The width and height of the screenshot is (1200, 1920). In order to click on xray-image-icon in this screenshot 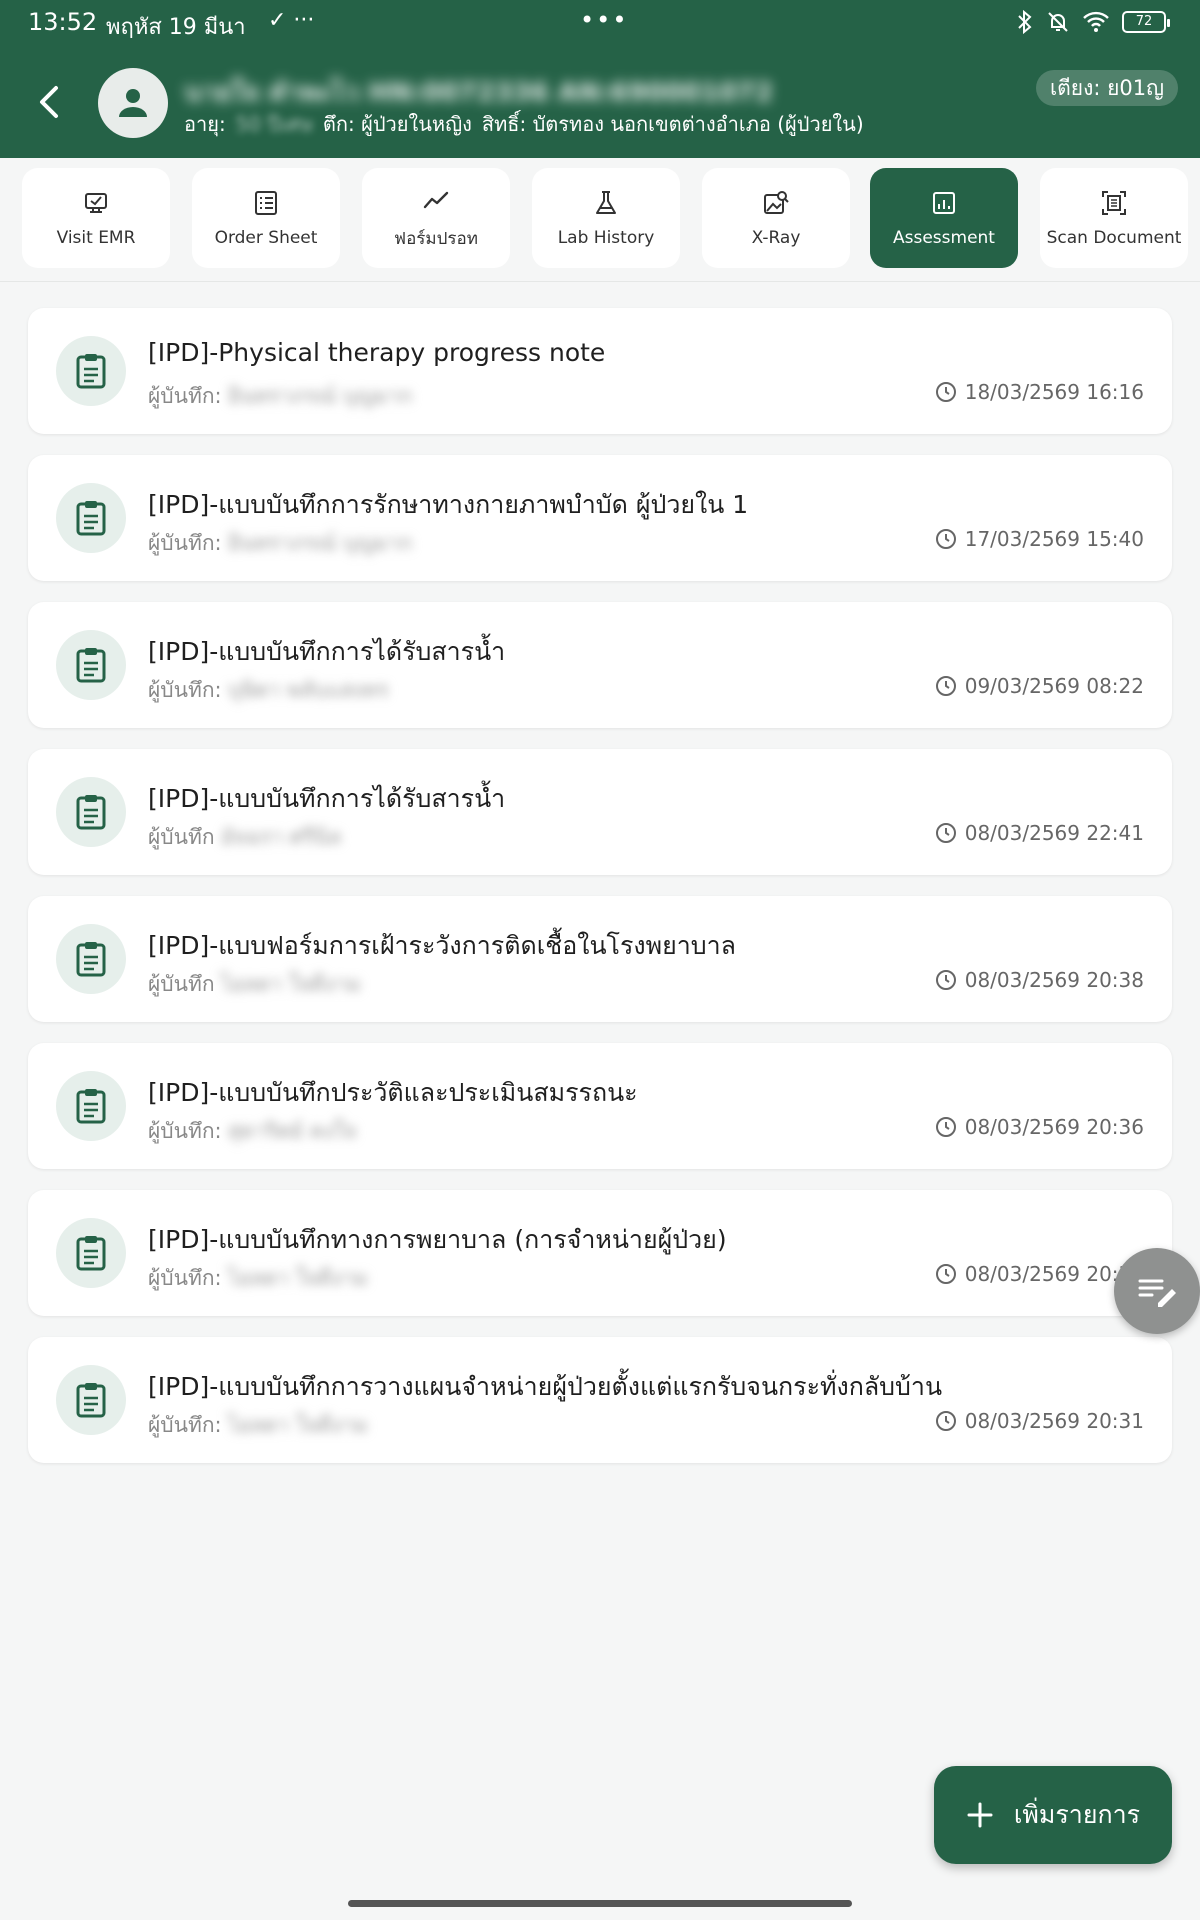, I will do `click(776, 202)`.